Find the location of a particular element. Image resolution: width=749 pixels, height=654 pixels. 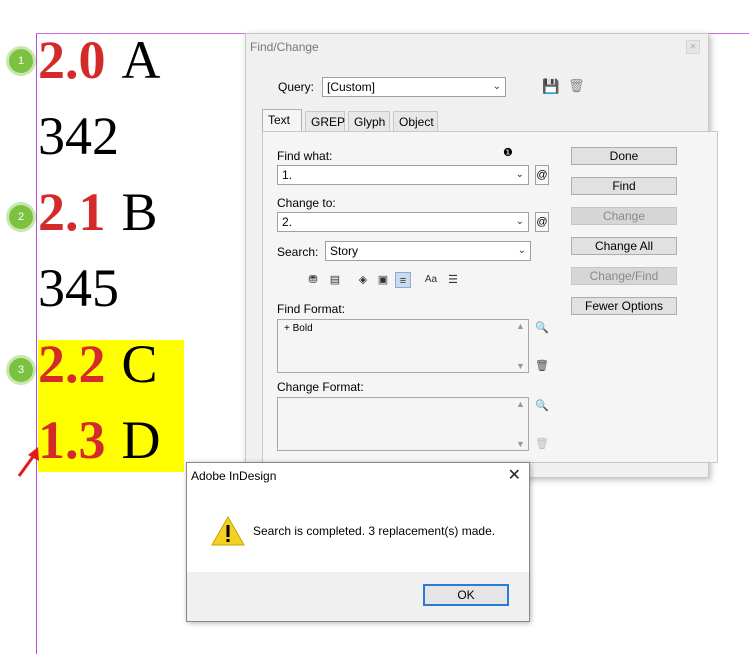

panel-title: Find/Change is located at coordinates (284, 47).